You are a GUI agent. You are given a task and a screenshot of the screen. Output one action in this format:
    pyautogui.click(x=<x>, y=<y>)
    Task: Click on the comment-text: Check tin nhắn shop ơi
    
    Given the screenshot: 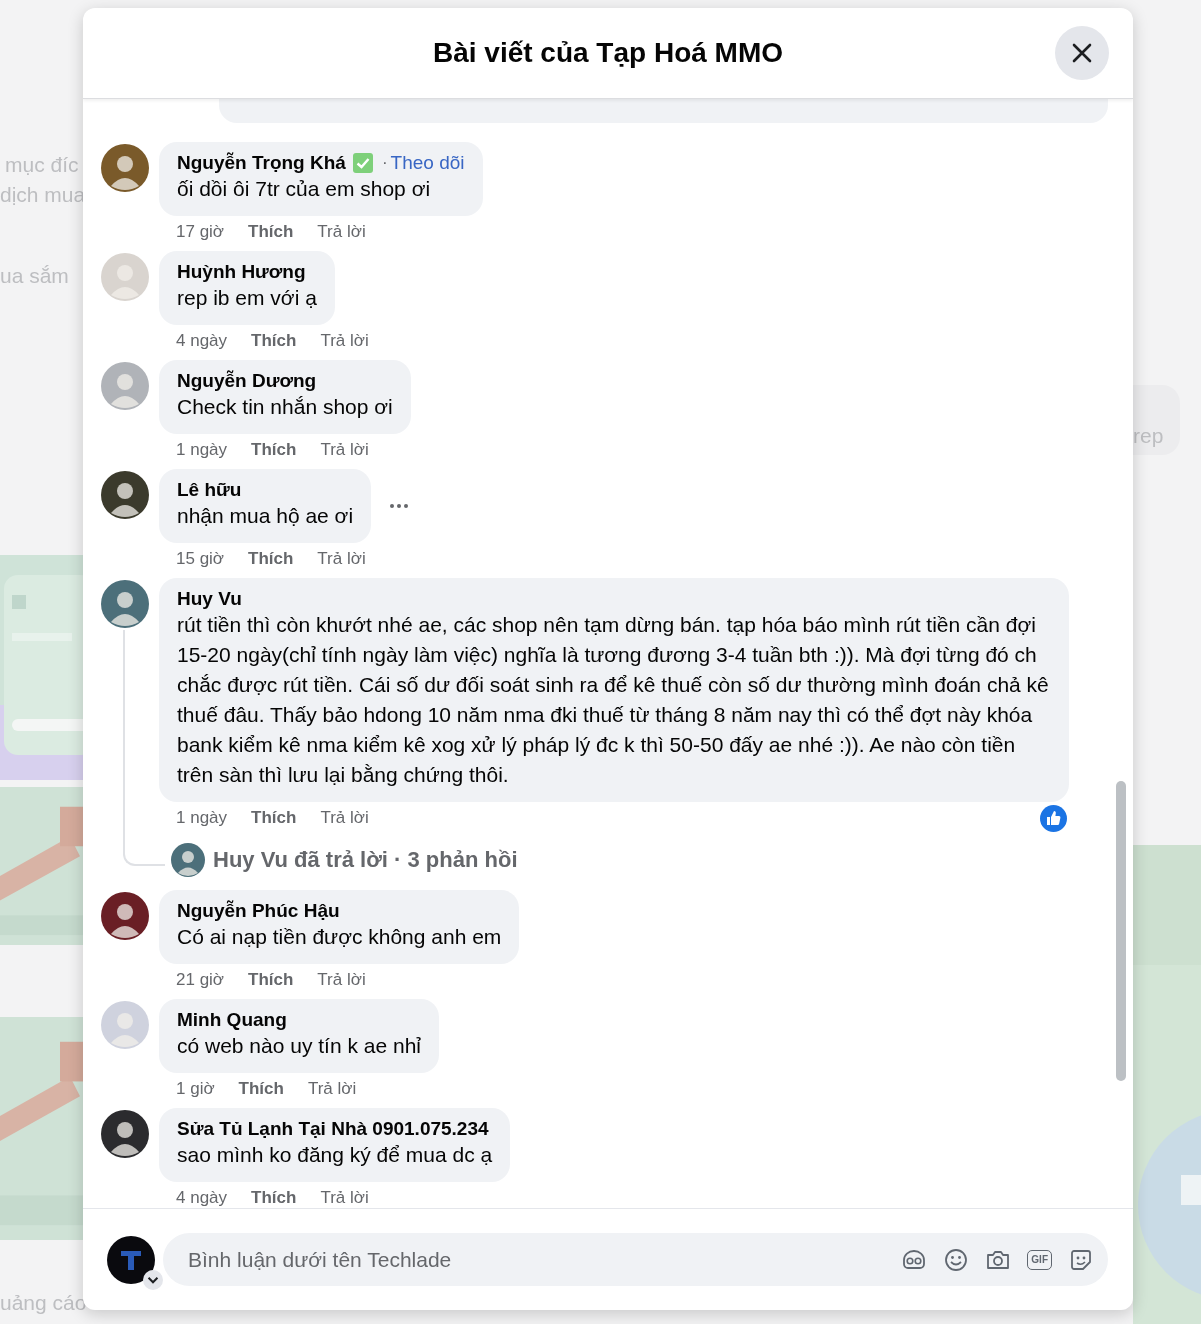 What is the action you would take?
    pyautogui.click(x=285, y=407)
    